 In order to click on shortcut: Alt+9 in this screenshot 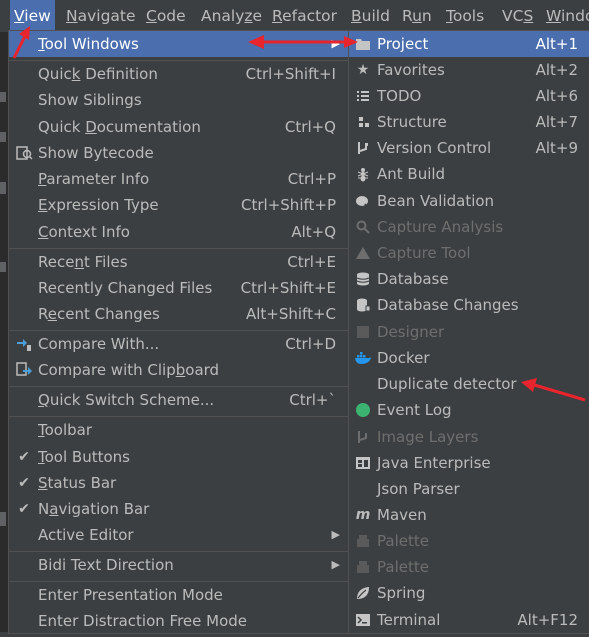, I will do `click(556, 148)`.